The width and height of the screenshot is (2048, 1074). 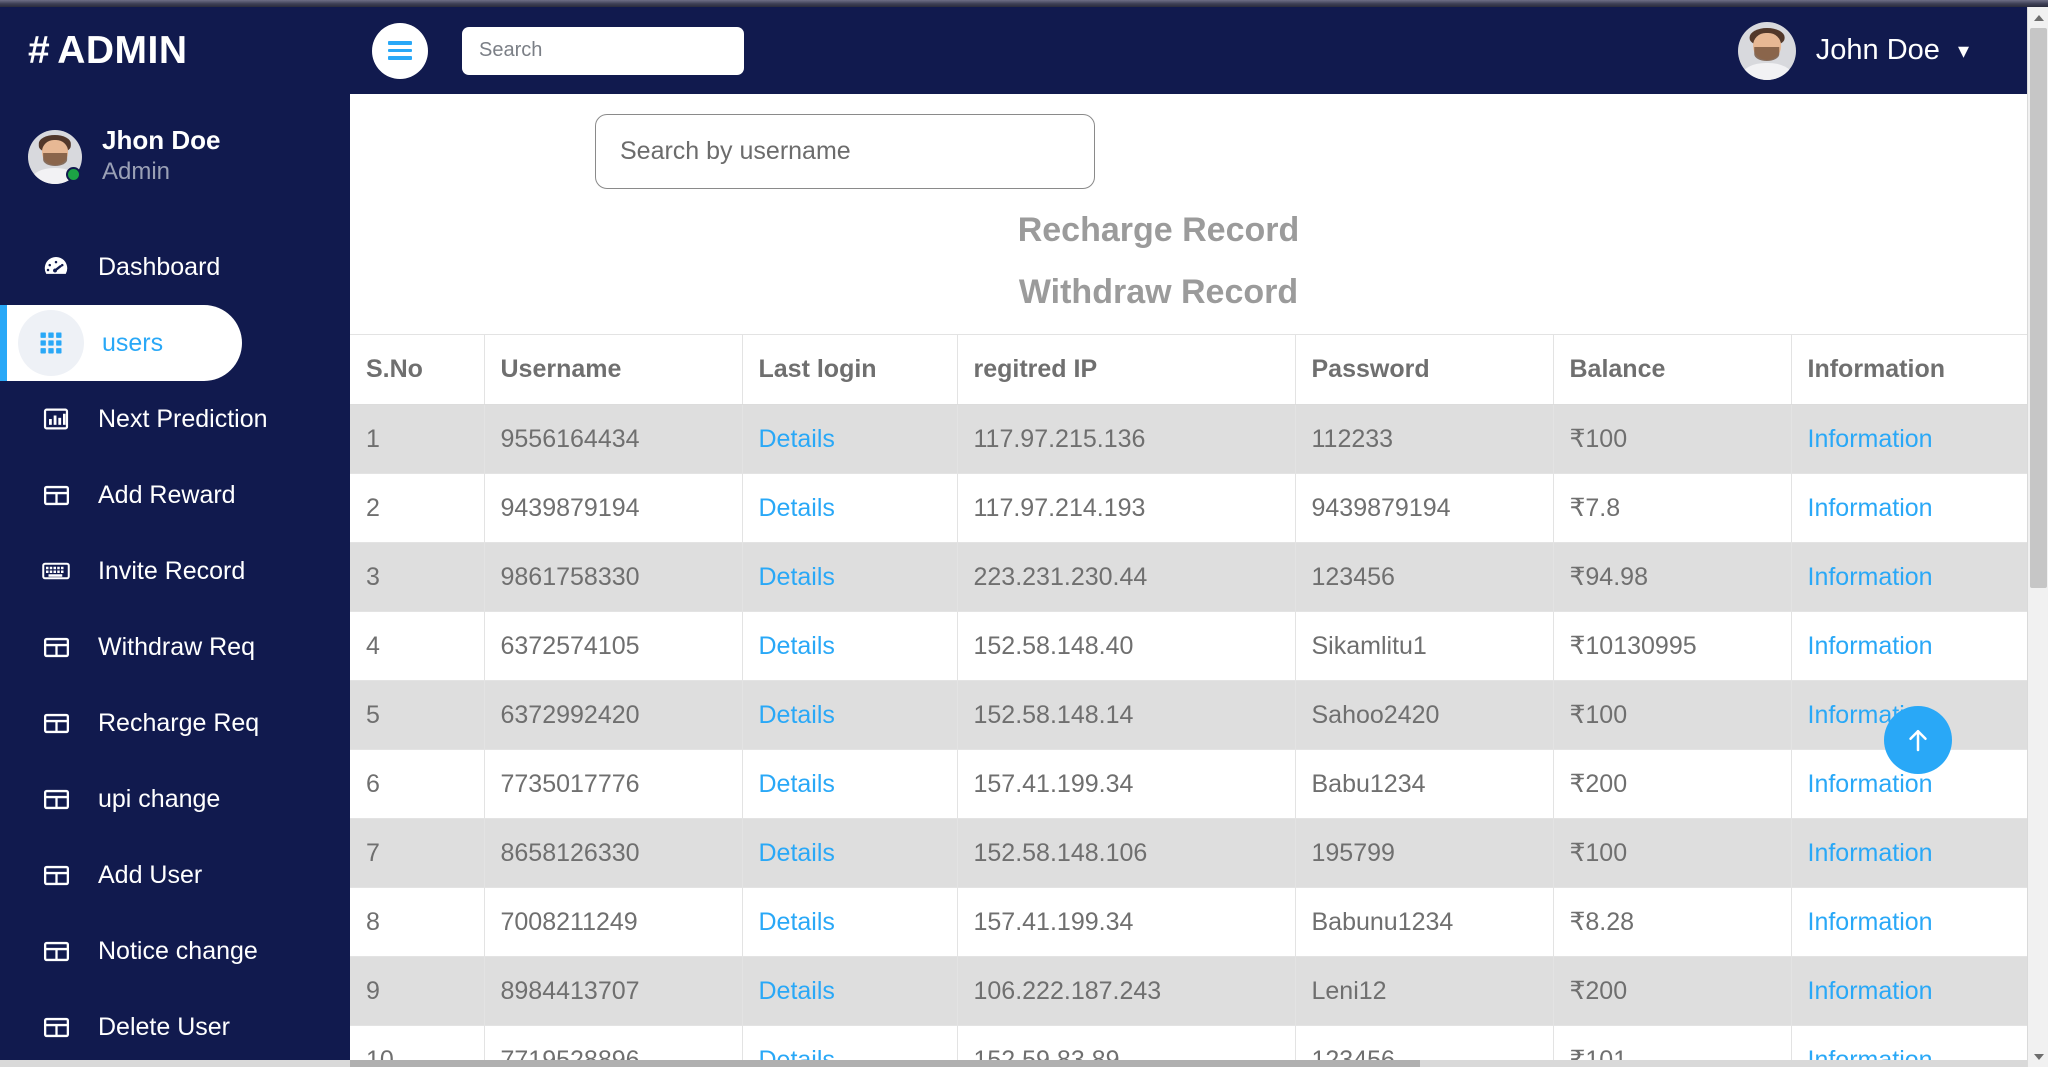 What do you see at coordinates (2038, 1056) in the screenshot?
I see `scrollbar-down-arrow-icon` at bounding box center [2038, 1056].